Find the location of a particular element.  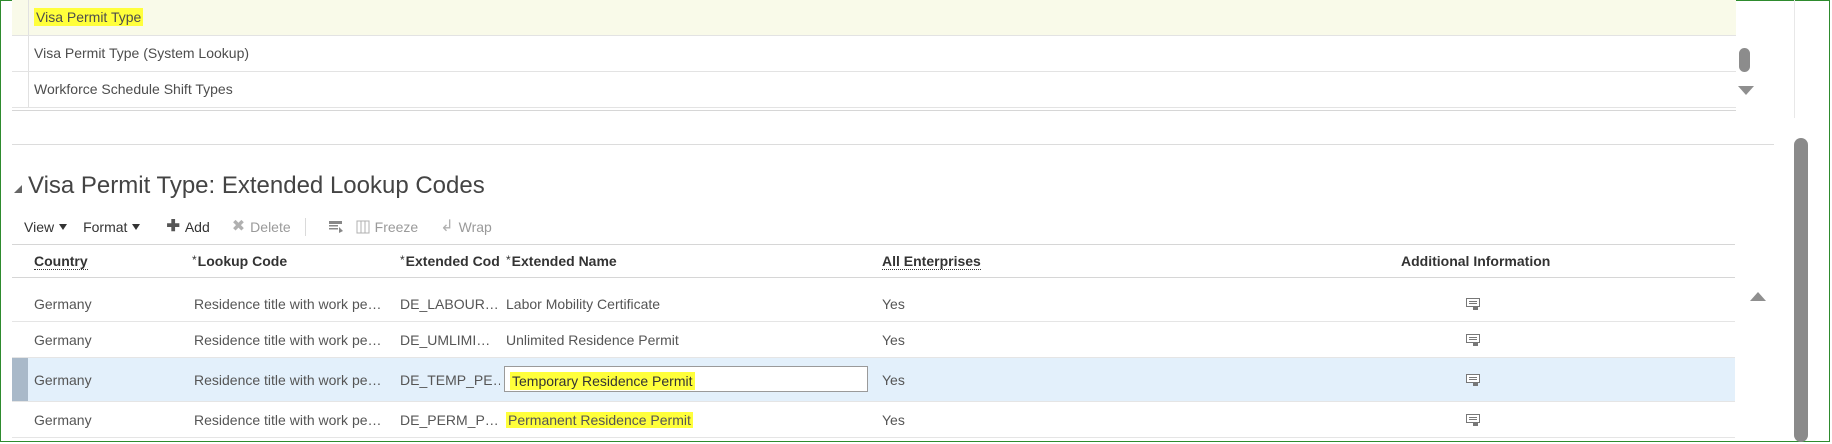

page-scrollbar is located at coordinates (1801, 280).